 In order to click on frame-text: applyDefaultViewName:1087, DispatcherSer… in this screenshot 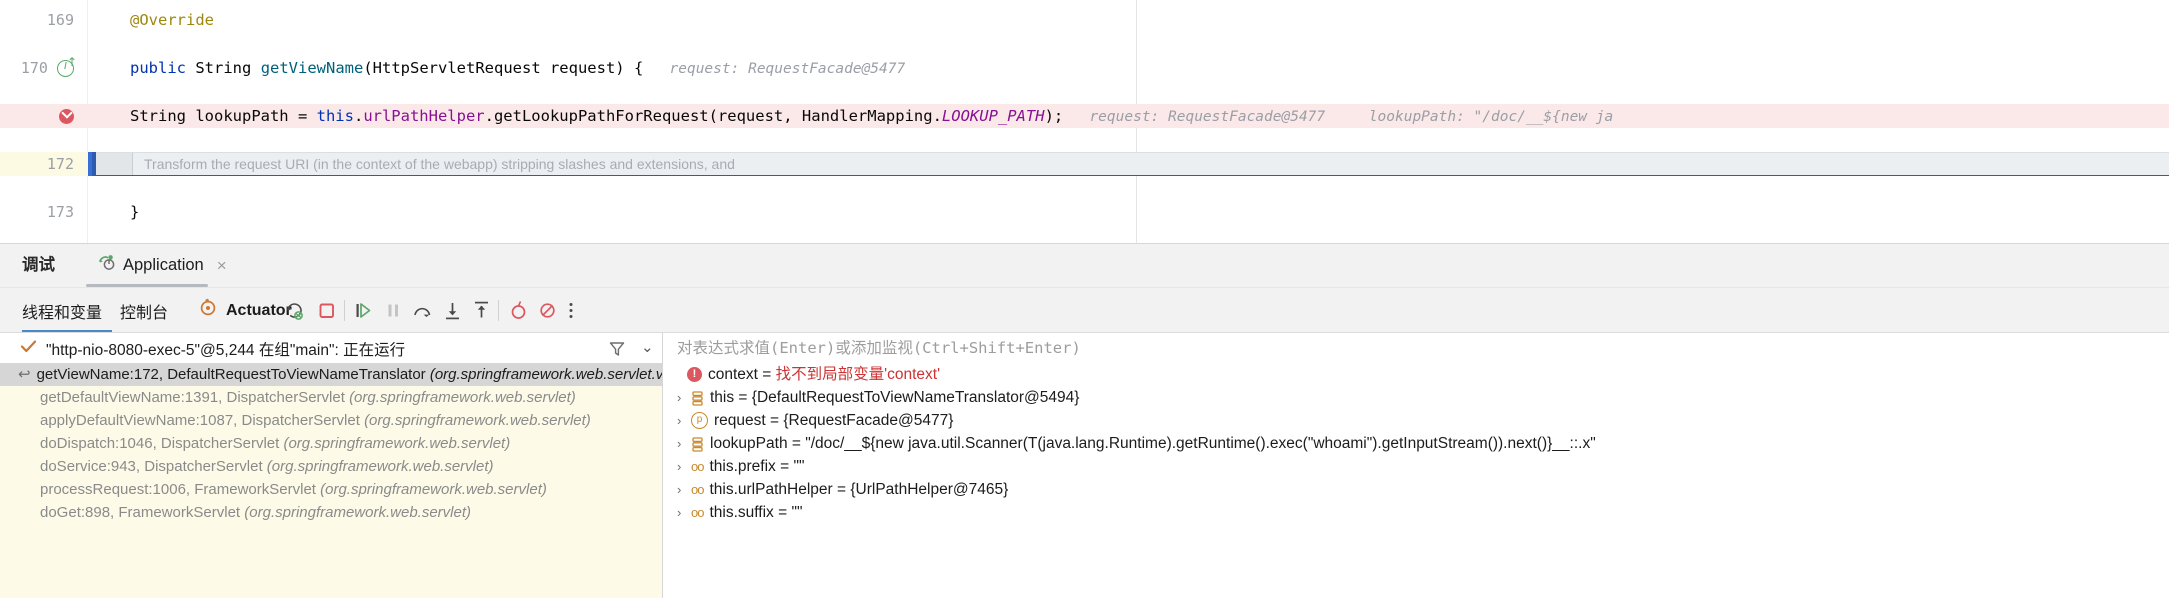, I will do `click(202, 420)`.